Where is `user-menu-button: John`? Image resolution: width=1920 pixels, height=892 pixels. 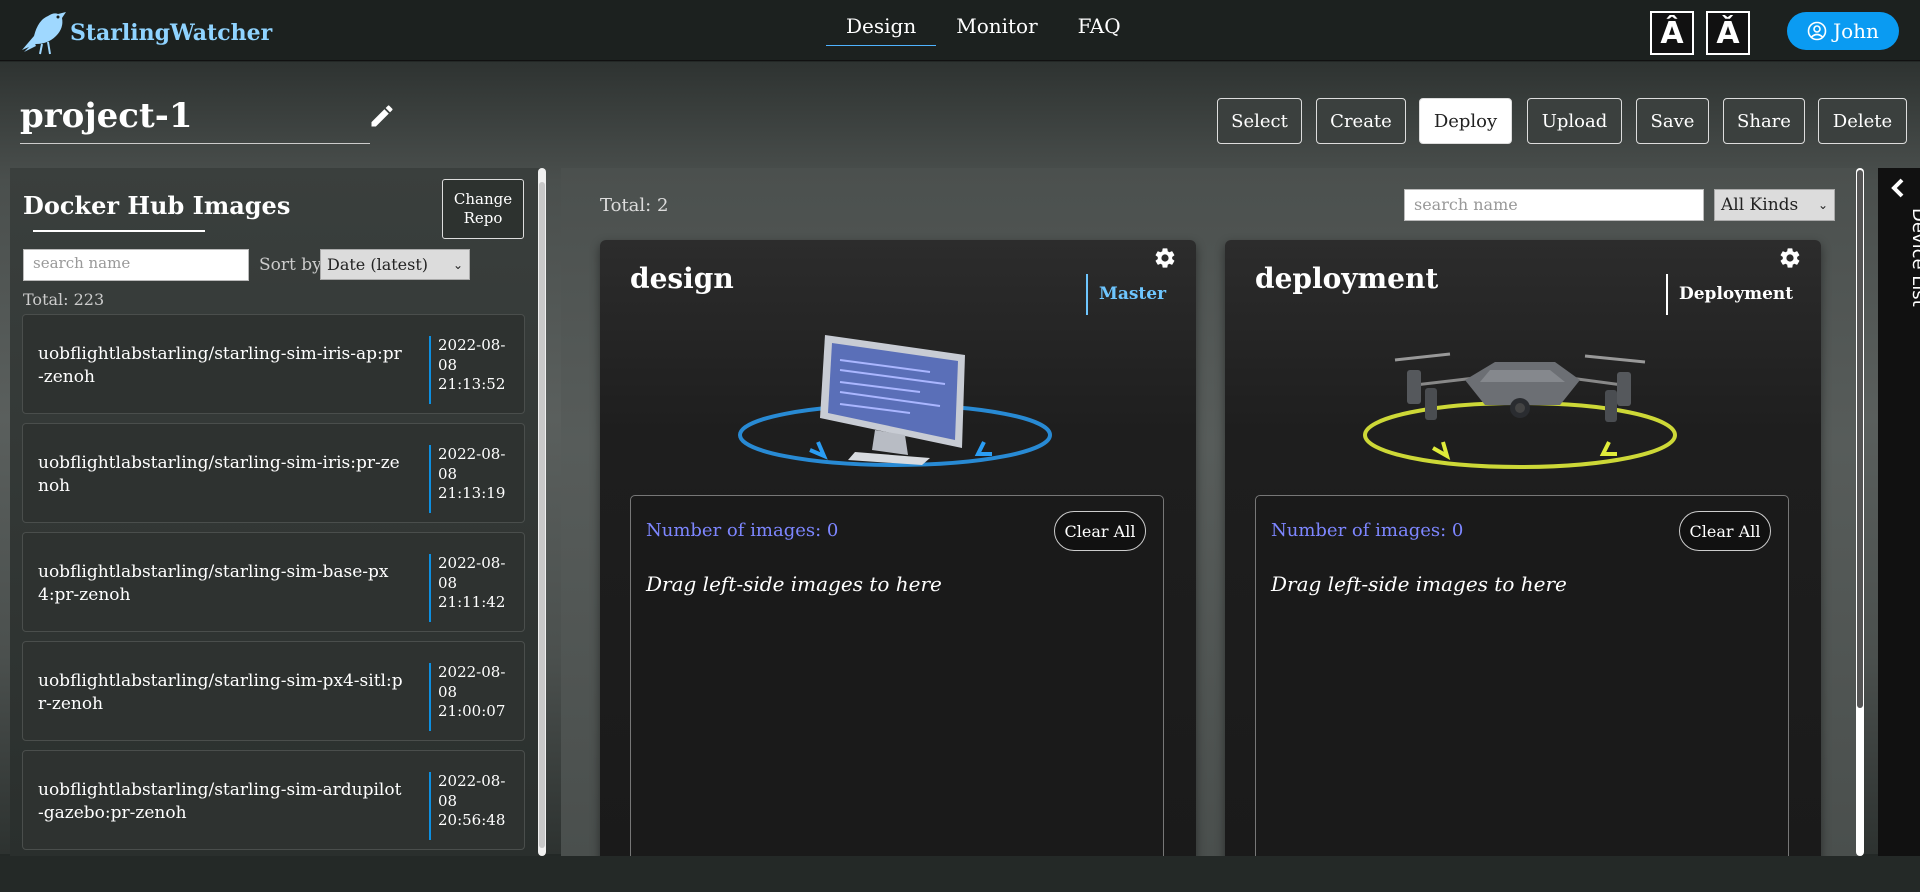 user-menu-button: John is located at coordinates (1843, 31).